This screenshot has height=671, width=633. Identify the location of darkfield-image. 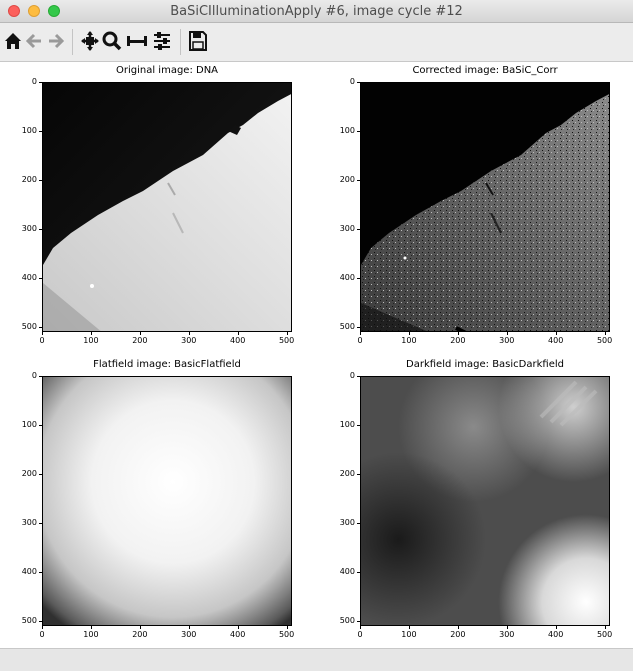
(485, 501).